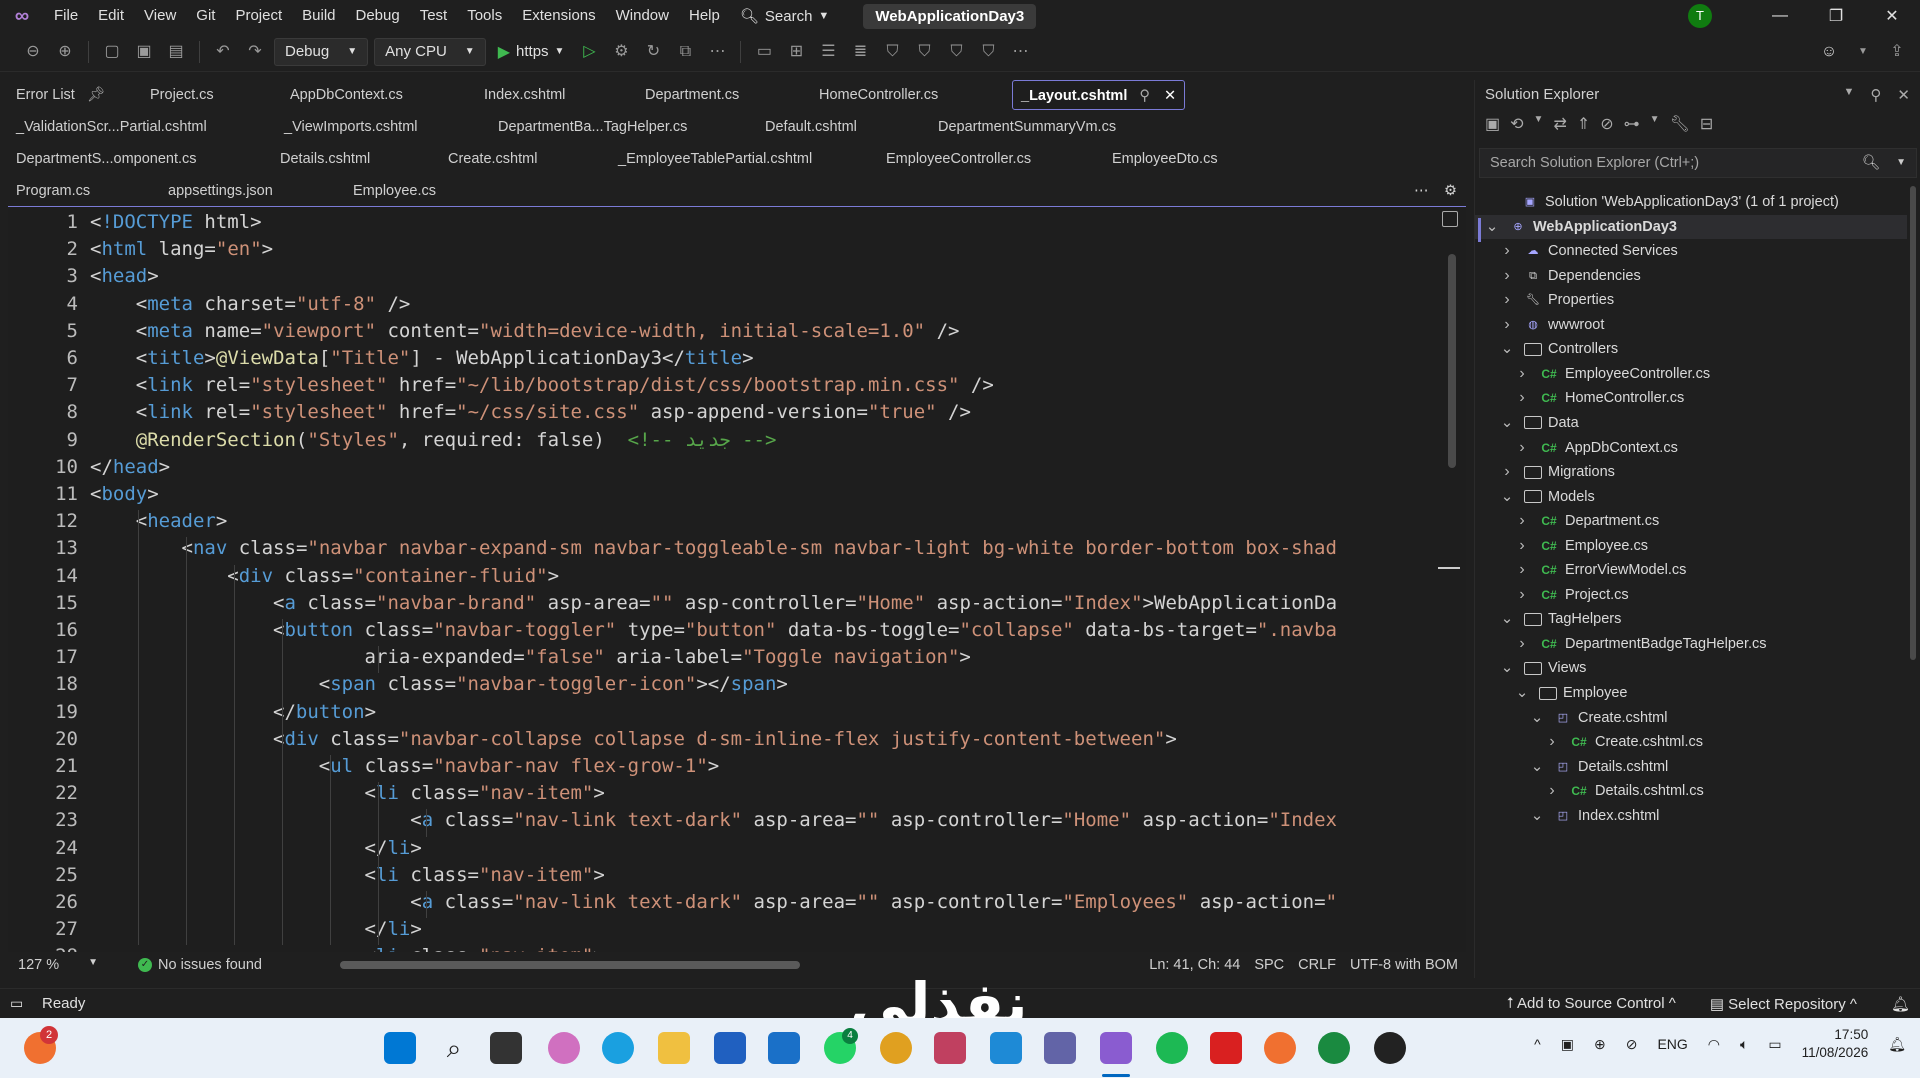 This screenshot has width=1920, height=1078. What do you see at coordinates (1691, 791) in the screenshot?
I see `tree-item: › C# Details.cshtml.cs` at bounding box center [1691, 791].